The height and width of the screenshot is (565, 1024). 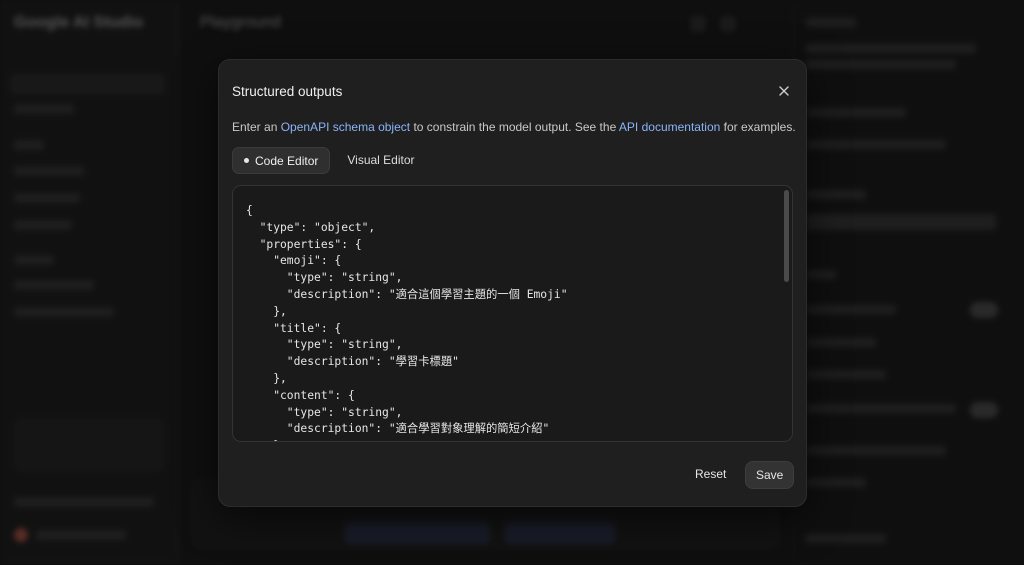 I want to click on description-text: for examples., so click(x=758, y=127).